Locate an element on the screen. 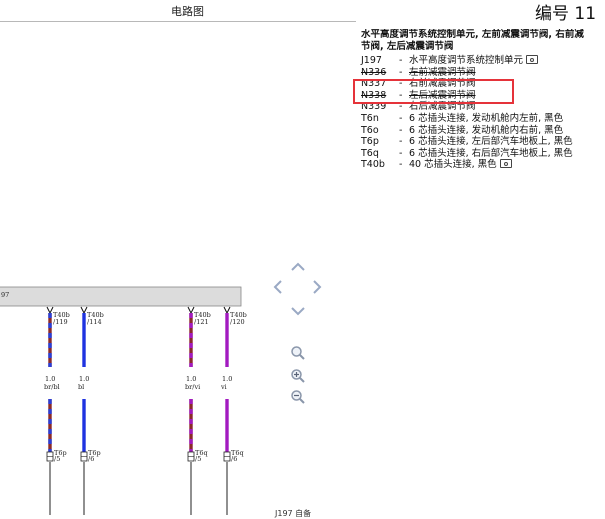  highlight-box is located at coordinates (433, 91).